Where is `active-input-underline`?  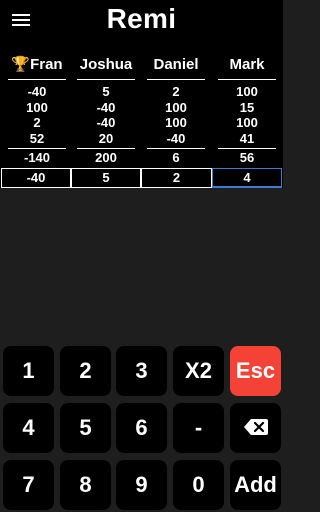 active-input-underline is located at coordinates (247, 187).